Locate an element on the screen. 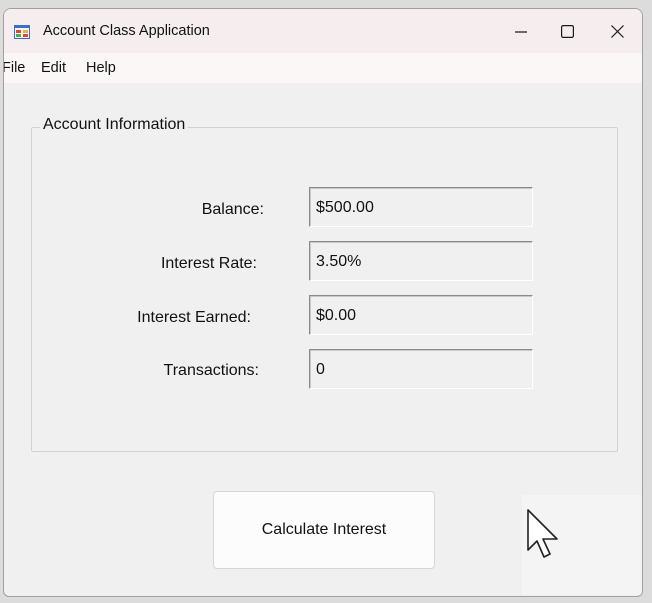 Image resolution: width=652 pixels, height=603 pixels. window-title: Account Class Application is located at coordinates (126, 31).